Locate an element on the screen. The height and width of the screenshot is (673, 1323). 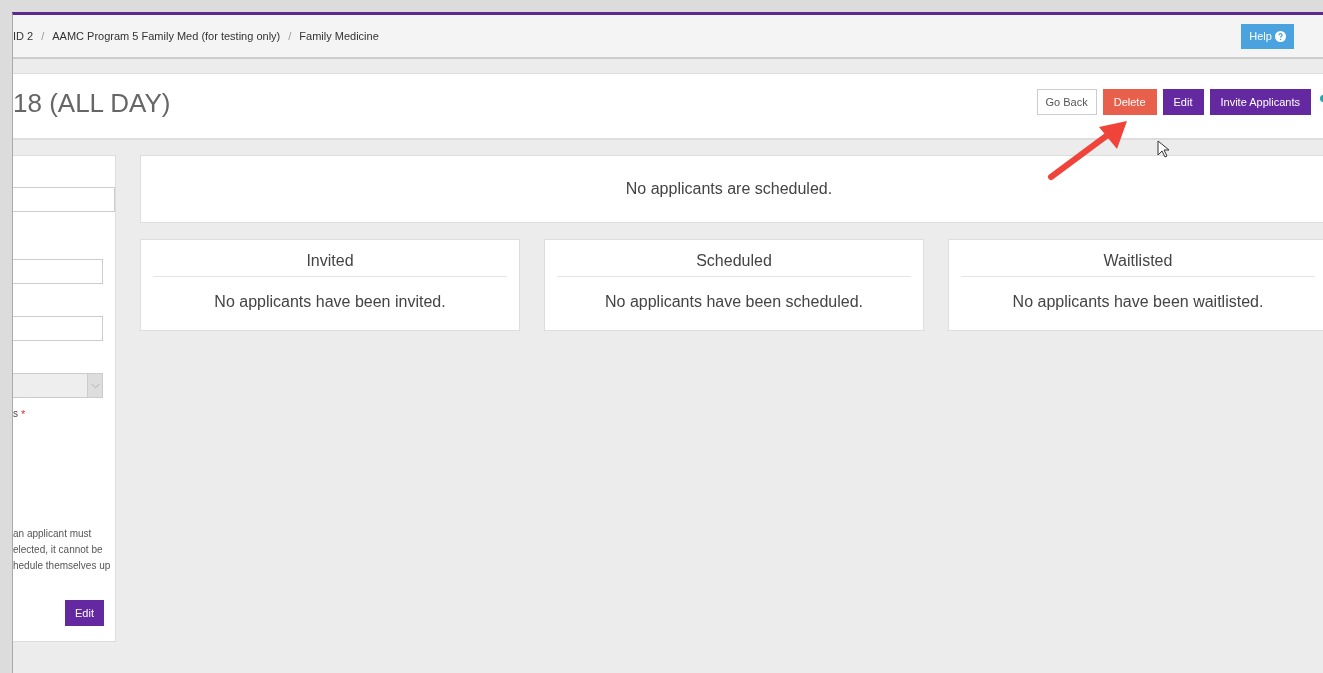
card-message: No applicants have been scheduled. is located at coordinates (734, 302).